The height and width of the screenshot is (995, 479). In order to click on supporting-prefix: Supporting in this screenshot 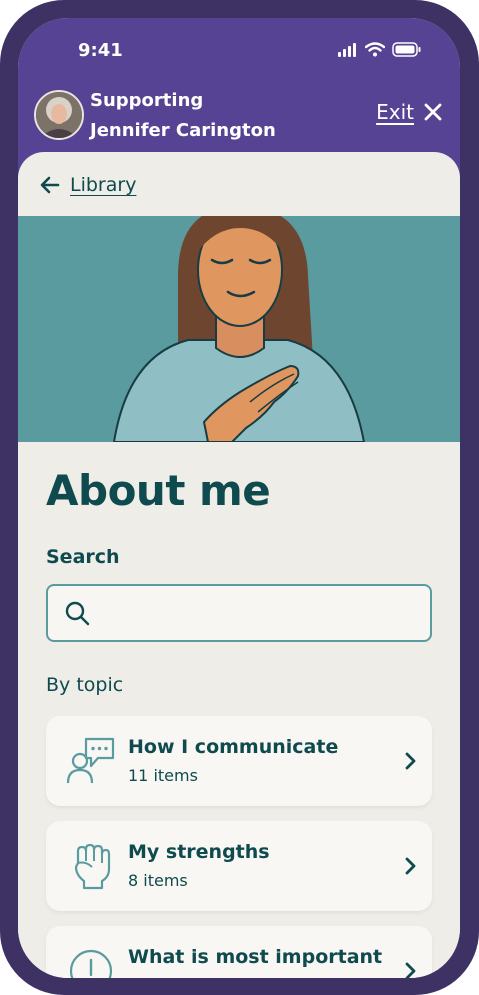, I will do `click(147, 100)`.